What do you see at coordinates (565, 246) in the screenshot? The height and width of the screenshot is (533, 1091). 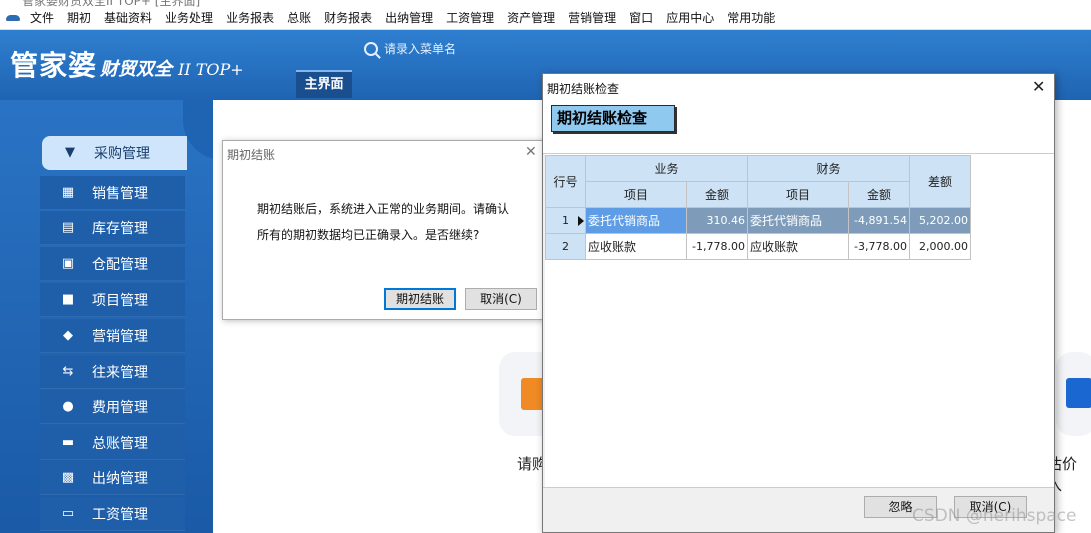 I see `row-number: 2` at bounding box center [565, 246].